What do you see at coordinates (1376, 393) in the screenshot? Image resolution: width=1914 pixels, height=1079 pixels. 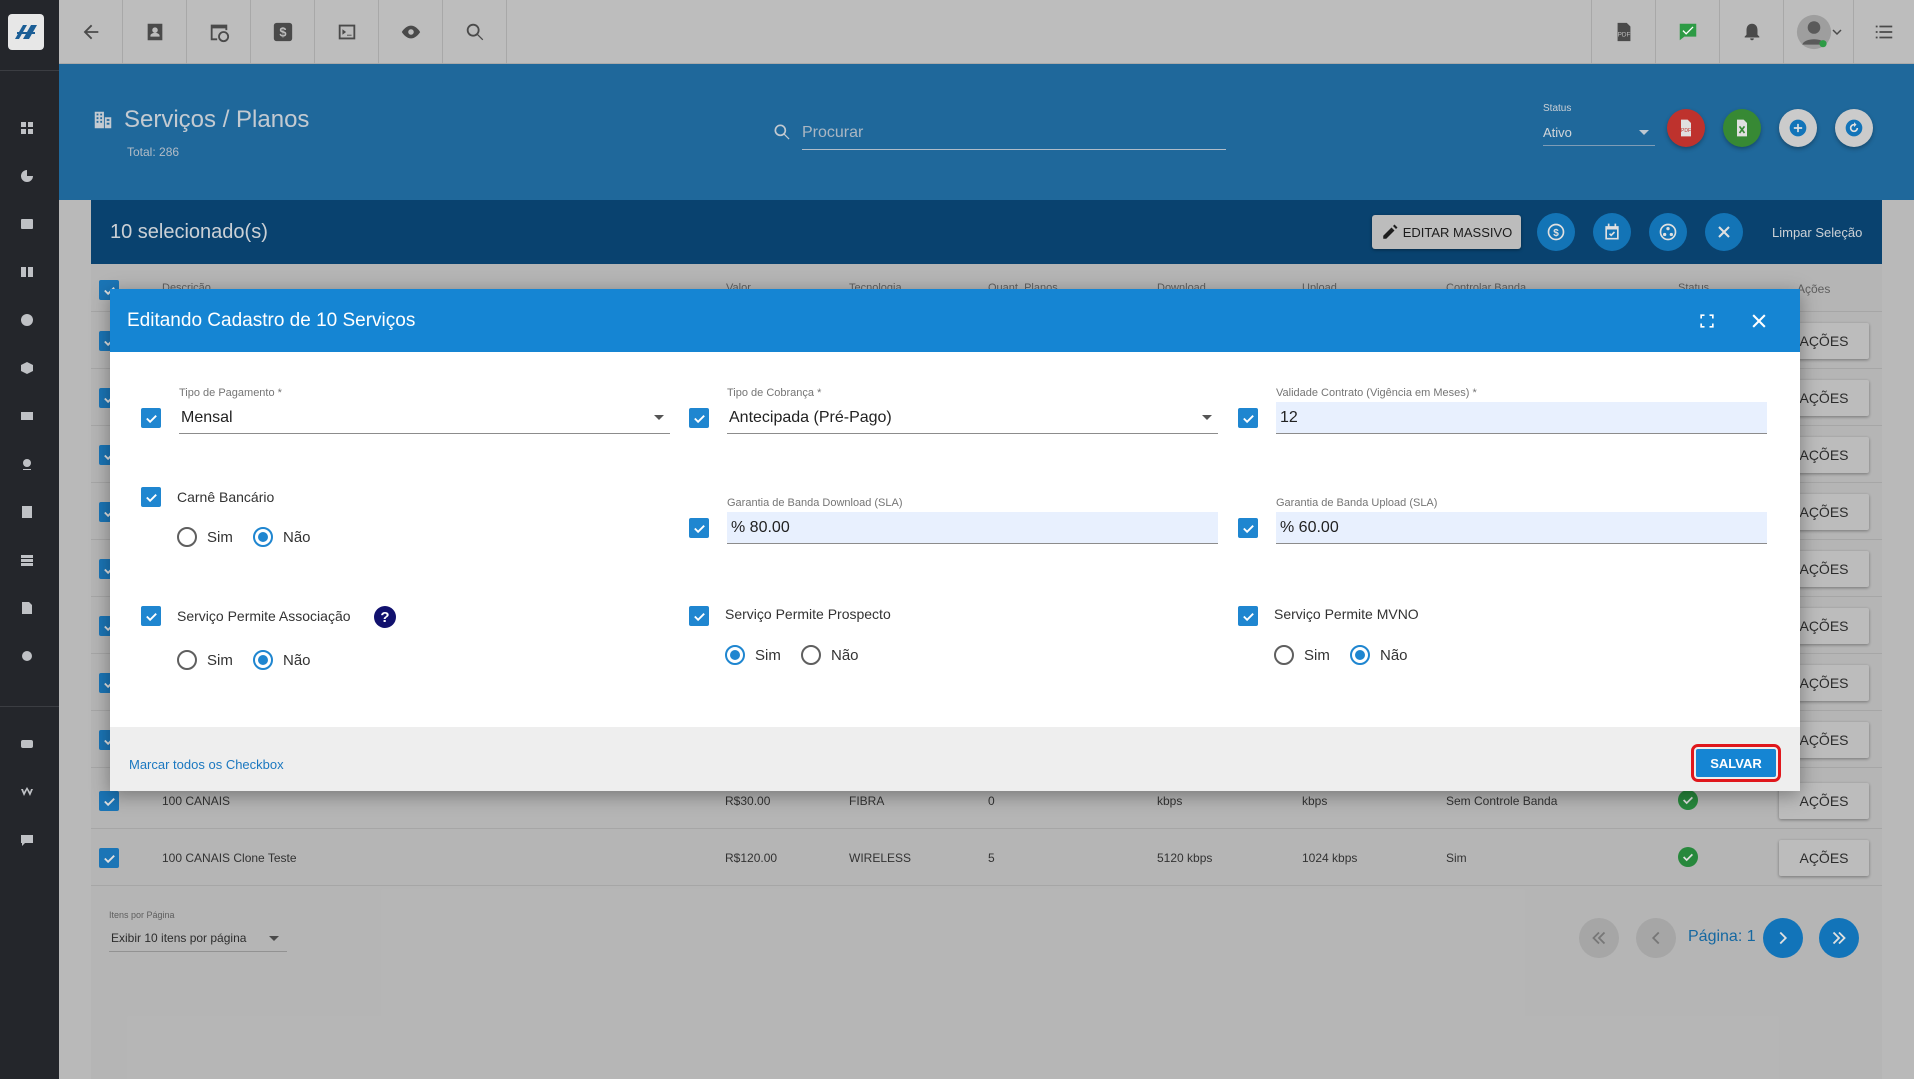 I see `validade-label: Validade Contrato (Vigência em Meses) *` at bounding box center [1376, 393].